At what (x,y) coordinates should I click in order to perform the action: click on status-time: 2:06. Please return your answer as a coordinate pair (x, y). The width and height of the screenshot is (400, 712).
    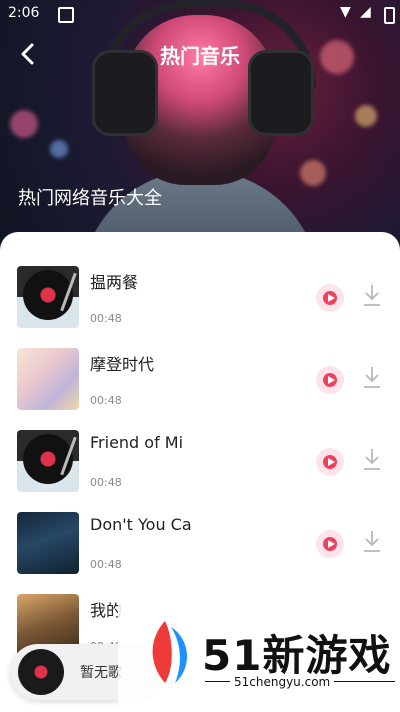
    Looking at the image, I should click on (24, 13).